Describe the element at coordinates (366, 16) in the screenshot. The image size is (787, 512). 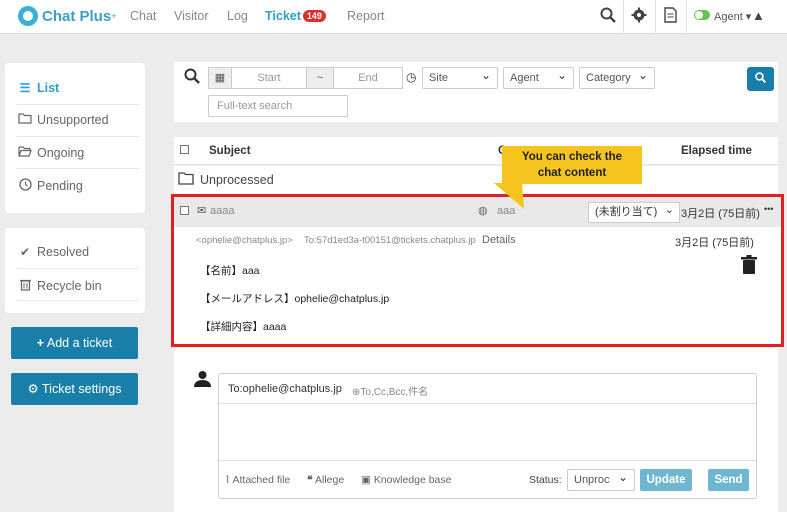
I see `nav-report: Report` at that location.